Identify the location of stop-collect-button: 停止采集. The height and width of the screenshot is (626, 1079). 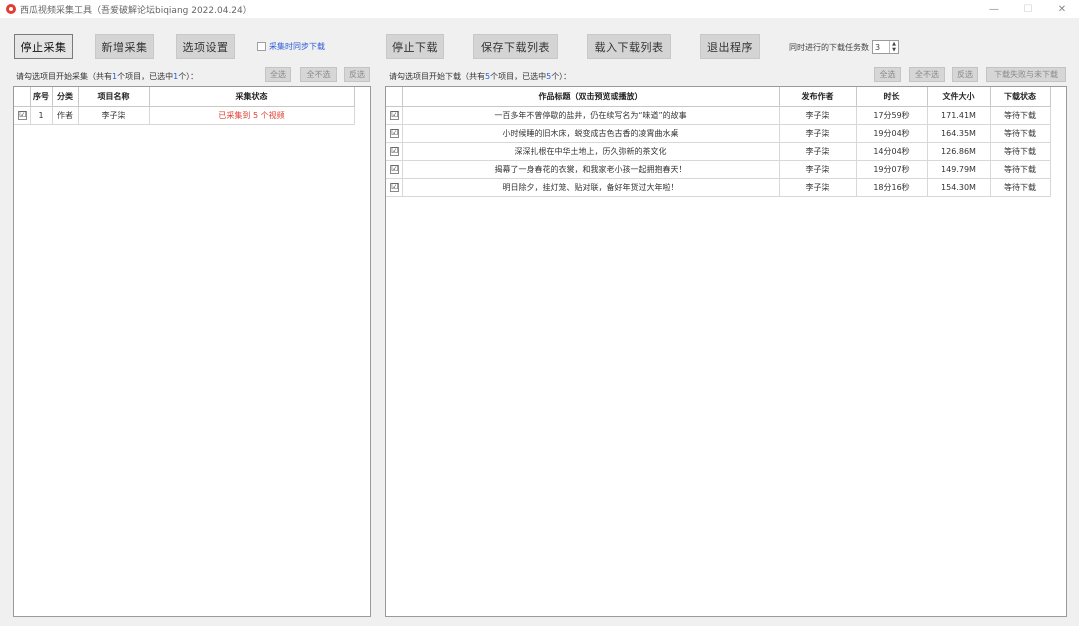
(43, 46).